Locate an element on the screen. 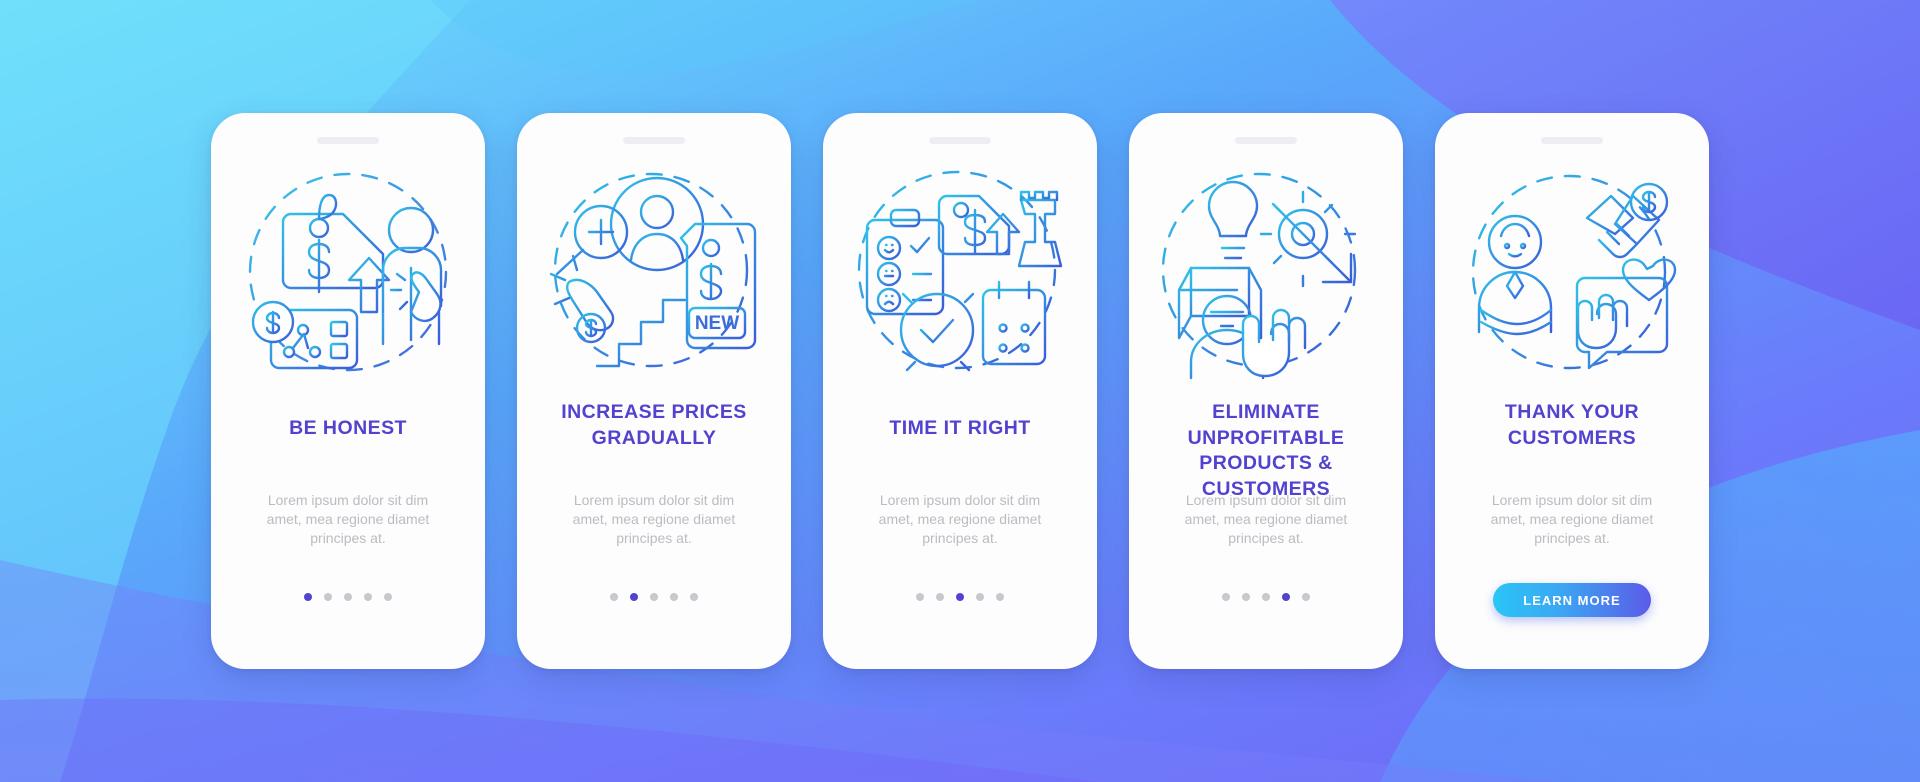  screen-title: THANK YOUR CUSTOMERS is located at coordinates (1572, 425).